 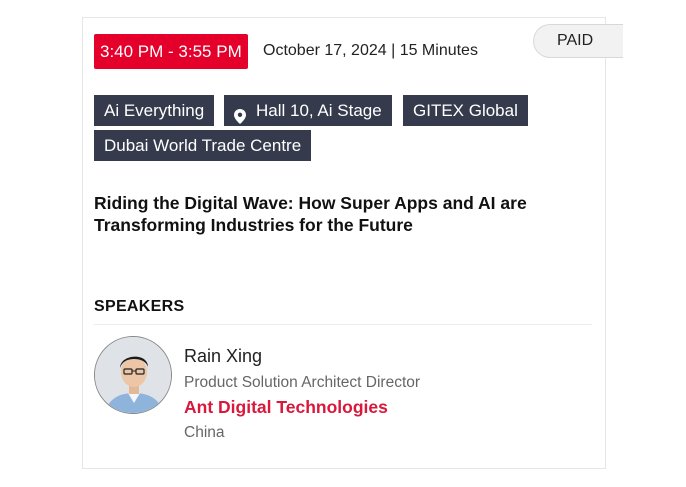 I want to click on tag-location-label: Hall 10, Ai Stage, so click(x=319, y=110).